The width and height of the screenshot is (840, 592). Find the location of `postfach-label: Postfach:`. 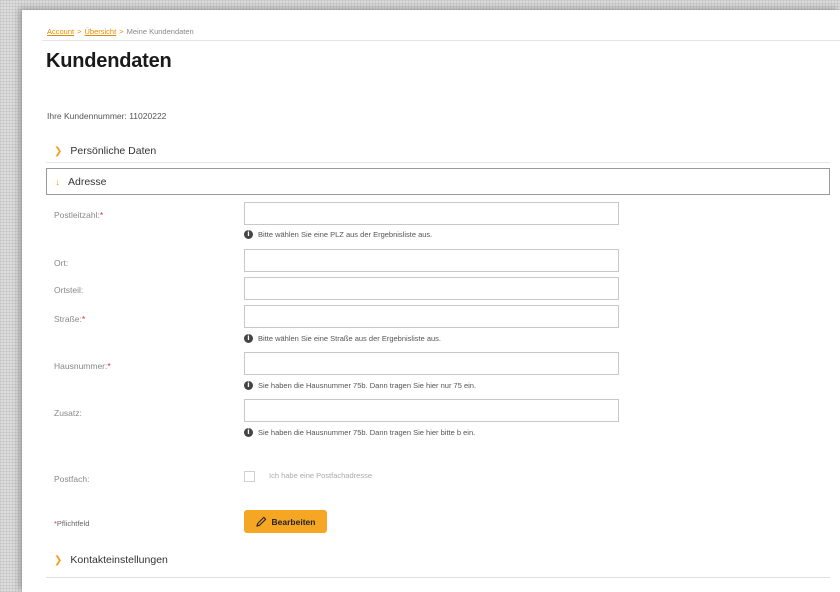

postfach-label: Postfach: is located at coordinates (72, 479).